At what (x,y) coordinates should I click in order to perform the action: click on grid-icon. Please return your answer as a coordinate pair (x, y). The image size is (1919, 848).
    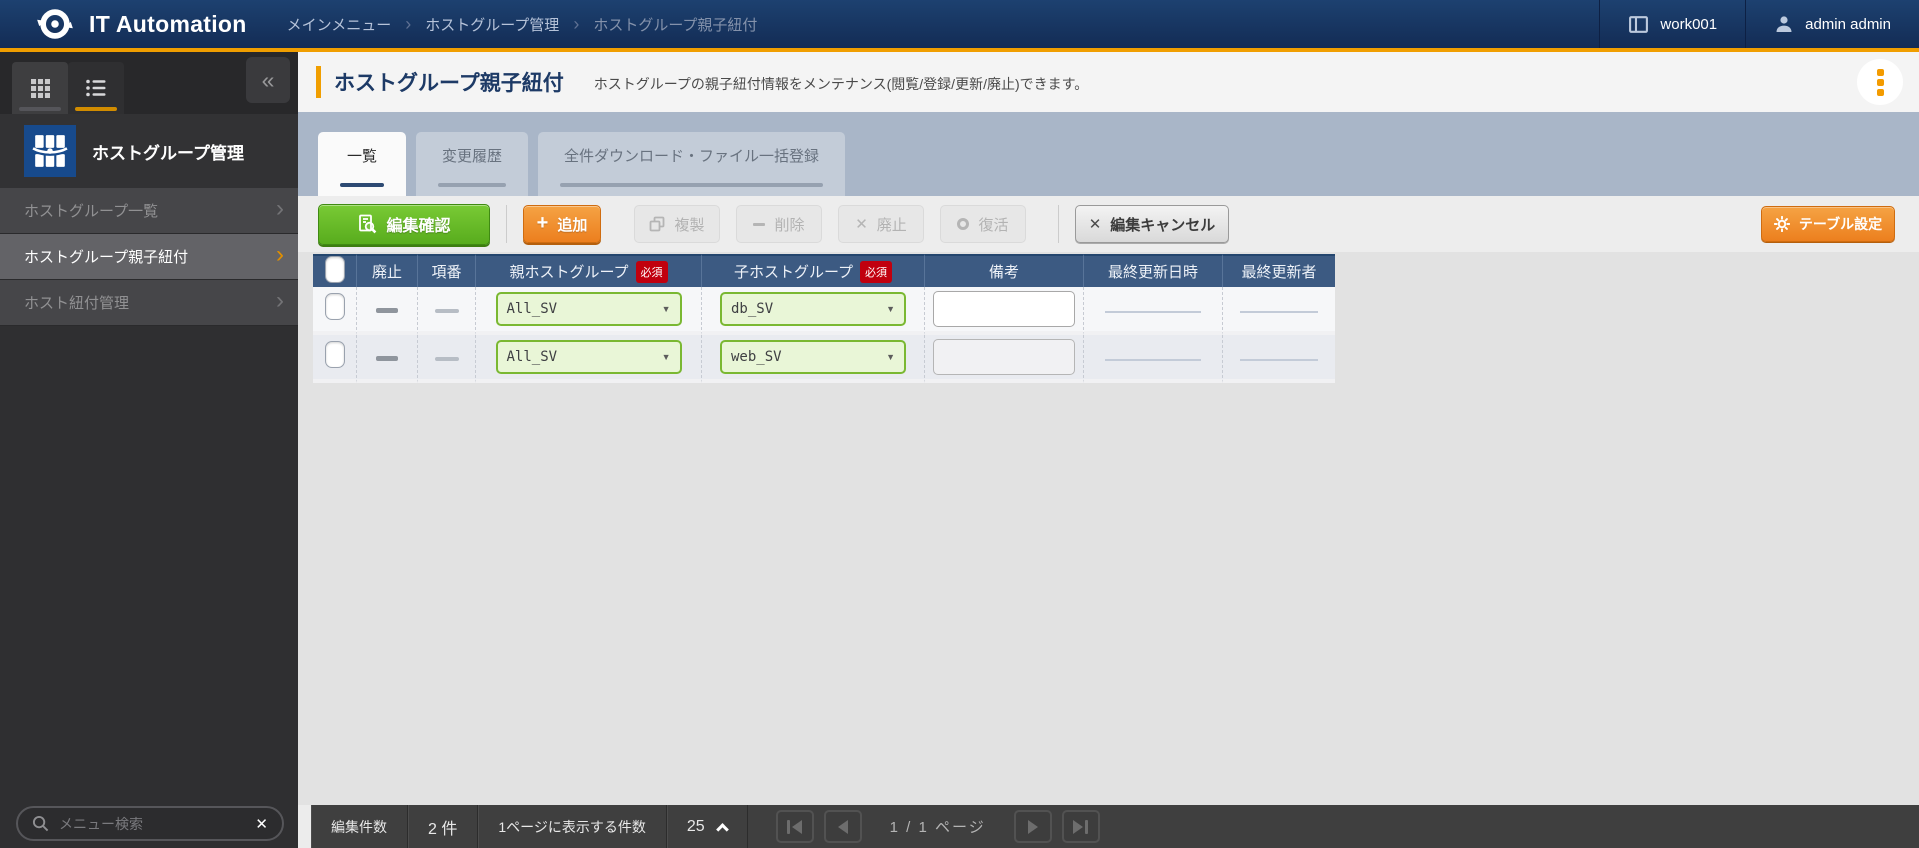
    Looking at the image, I should click on (40, 88).